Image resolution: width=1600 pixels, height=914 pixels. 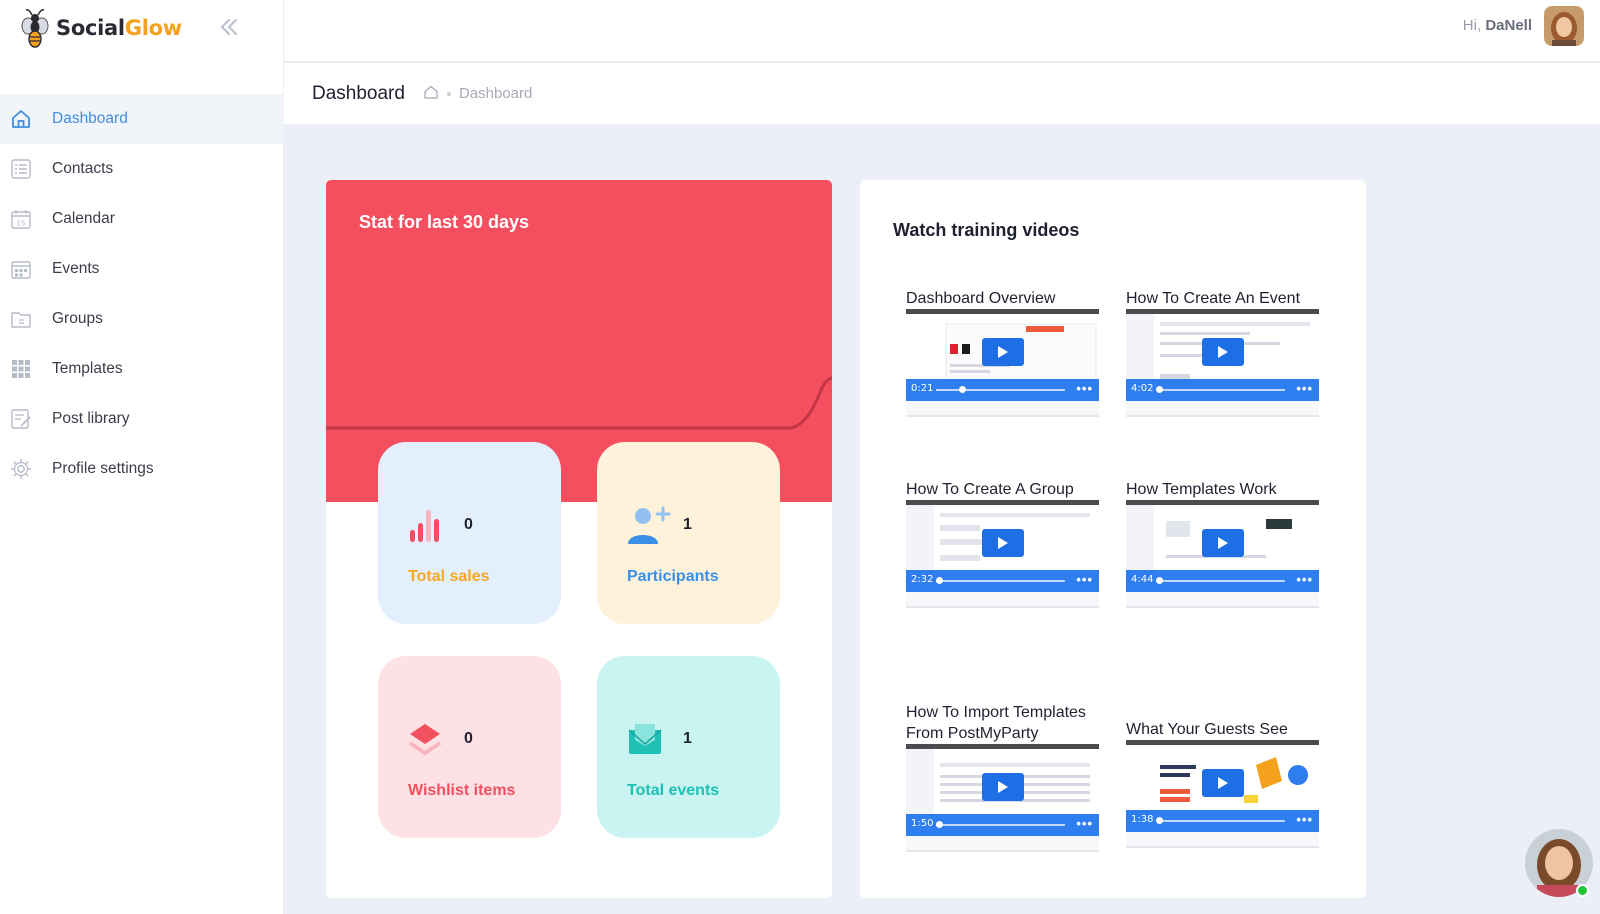 What do you see at coordinates (1497, 25) in the screenshot?
I see `user-greeting: Hi, DaNell` at bounding box center [1497, 25].